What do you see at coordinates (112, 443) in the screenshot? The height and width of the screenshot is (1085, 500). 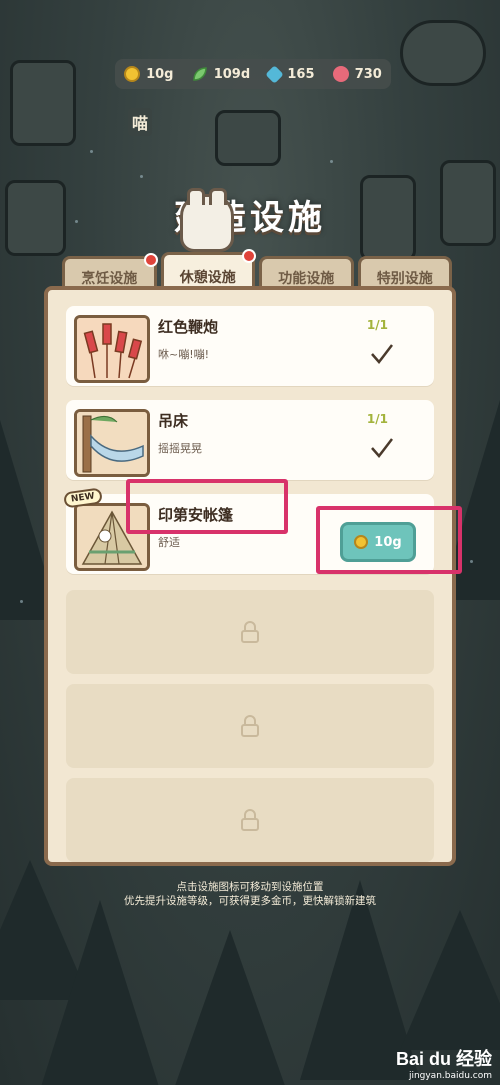 I see `hammock-icon` at bounding box center [112, 443].